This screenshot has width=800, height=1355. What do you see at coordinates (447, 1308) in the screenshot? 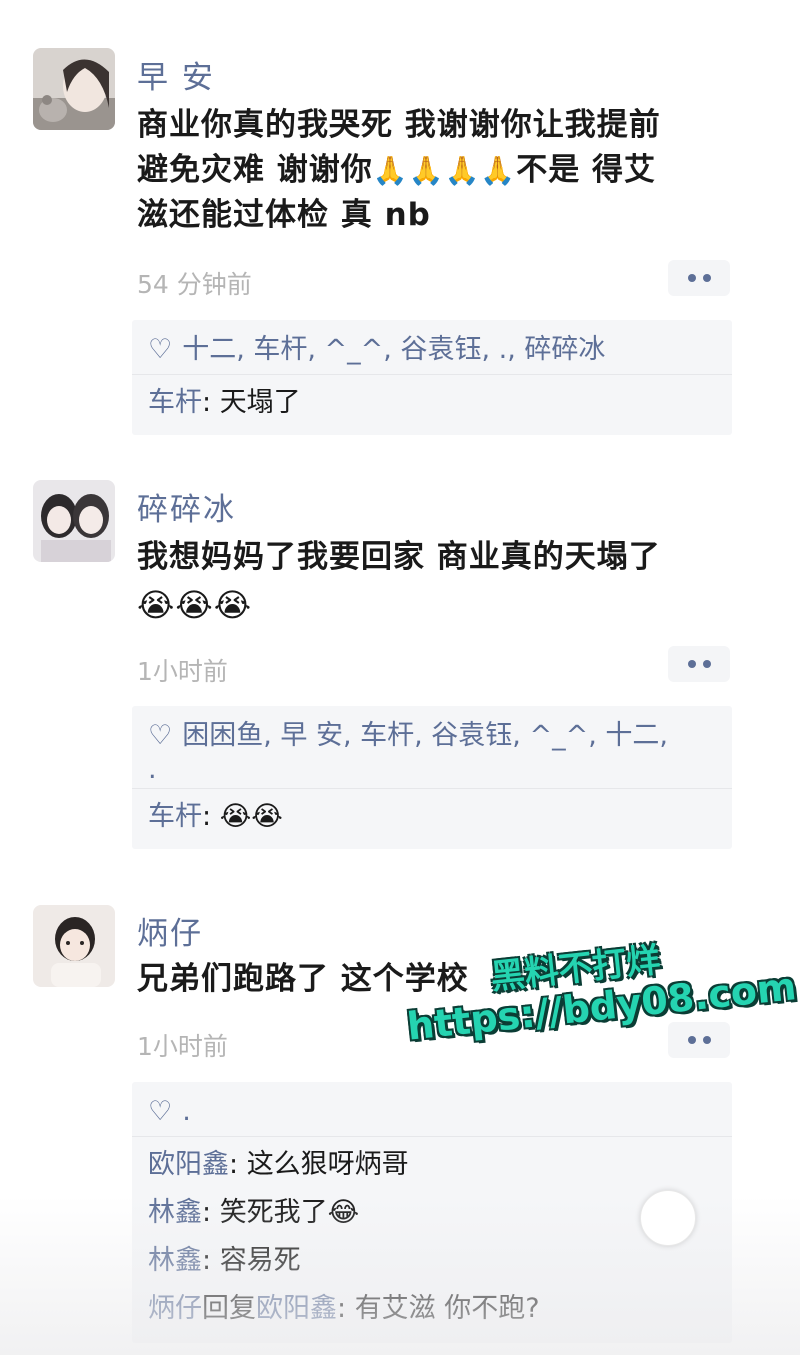
I see `comment-text: 有艾滋 你不跑?` at bounding box center [447, 1308].